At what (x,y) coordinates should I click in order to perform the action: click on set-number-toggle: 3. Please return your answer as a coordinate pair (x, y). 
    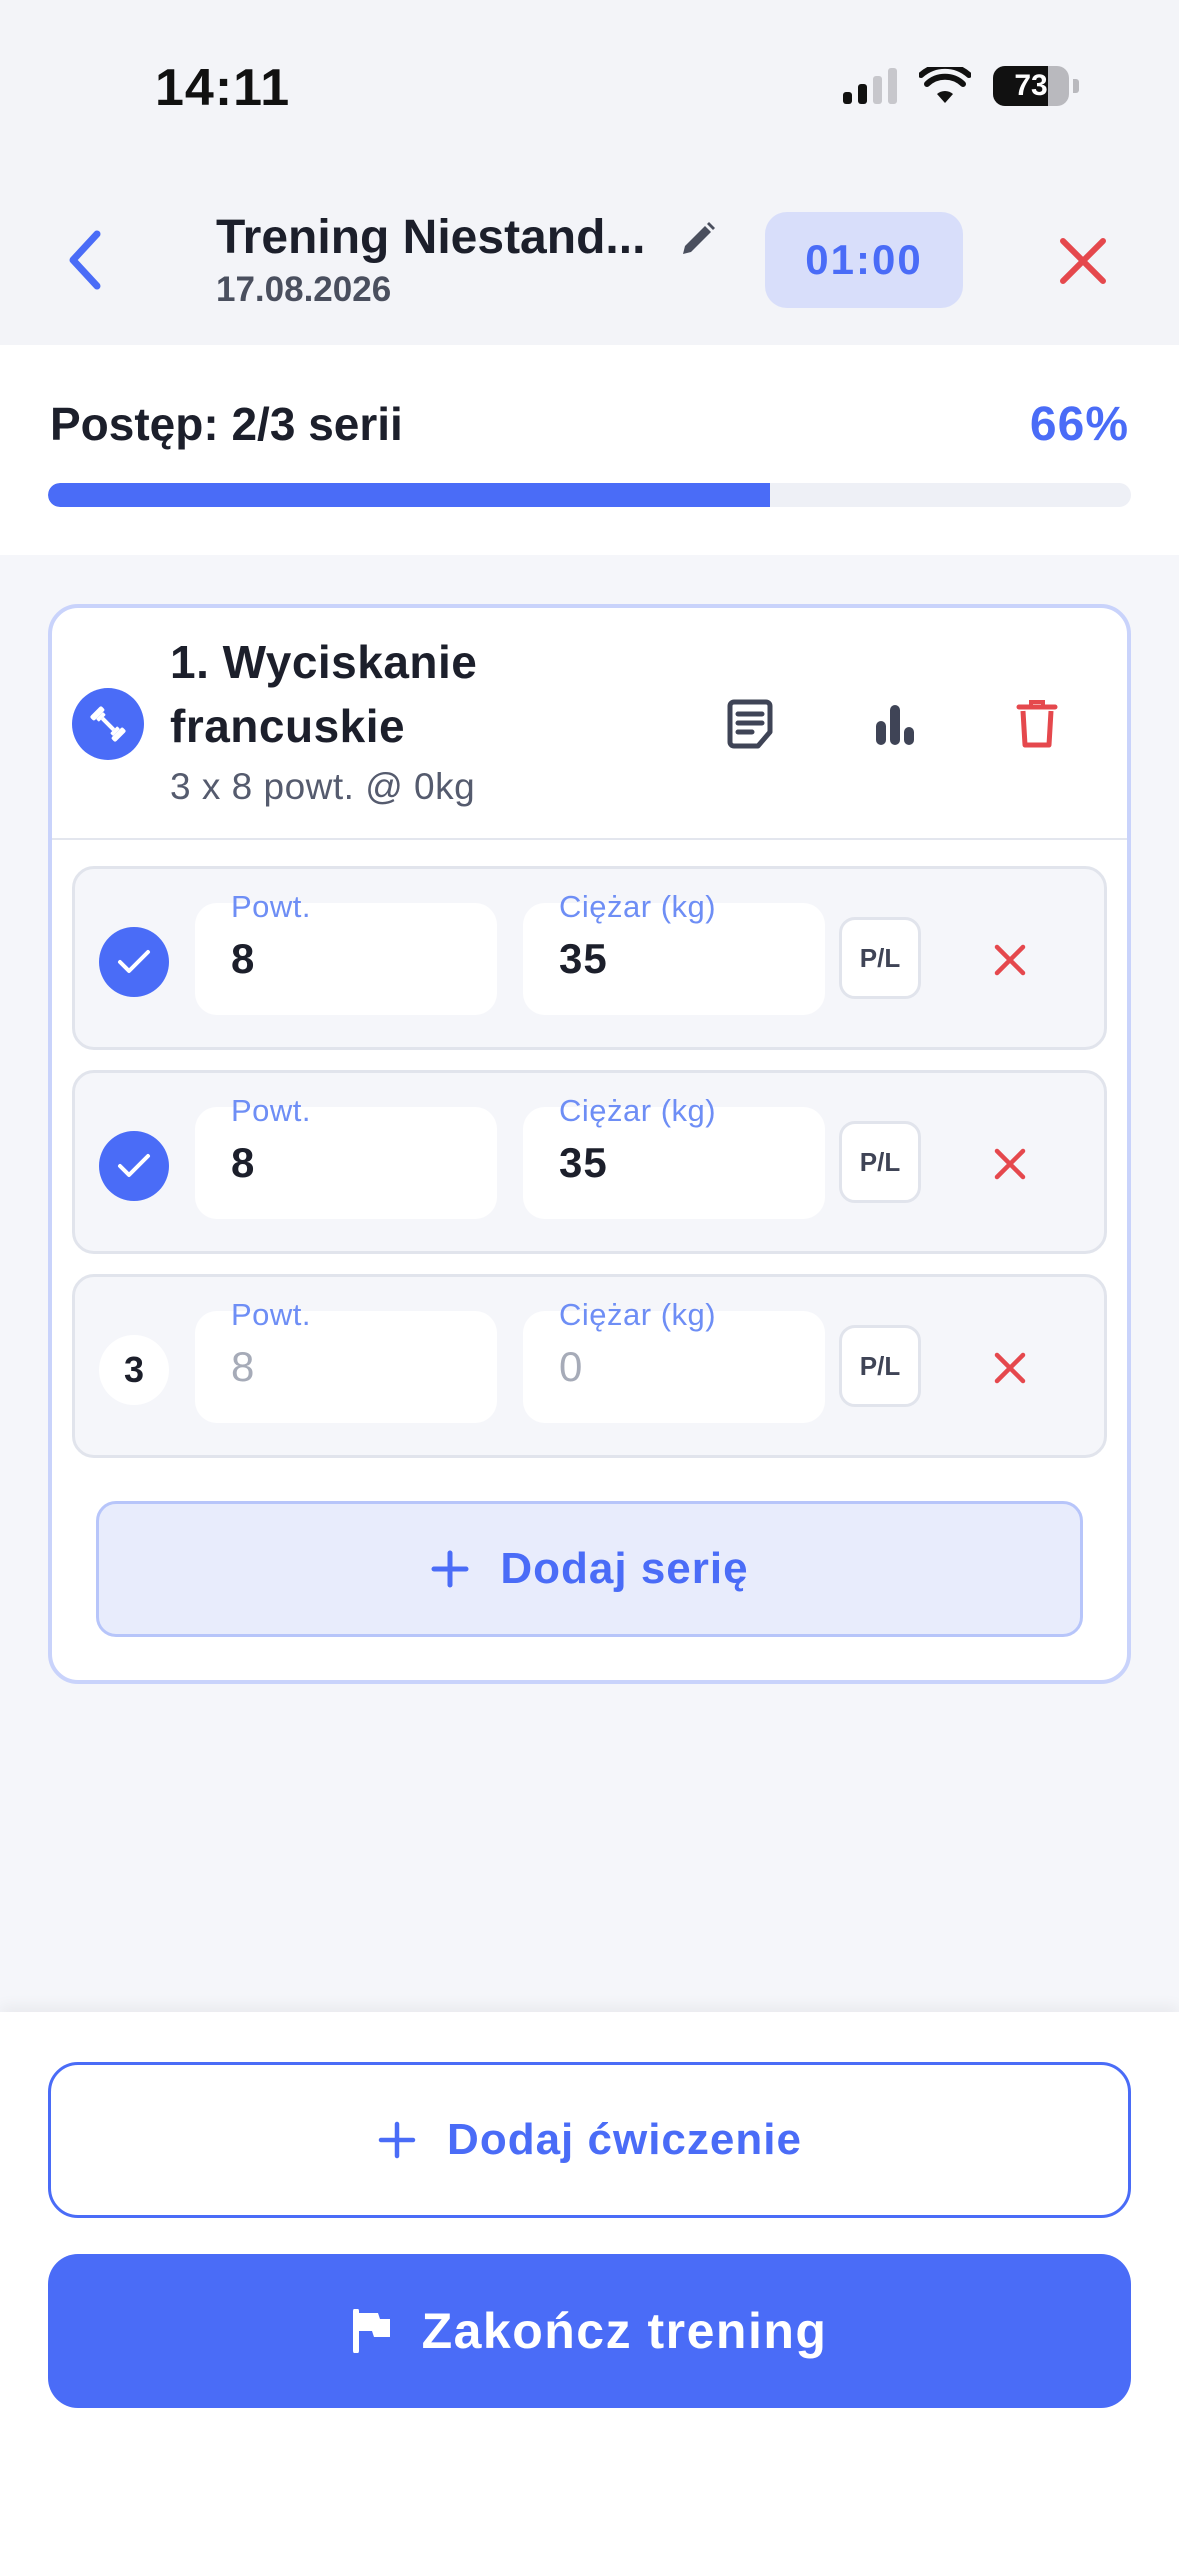
    Looking at the image, I should click on (134, 1370).